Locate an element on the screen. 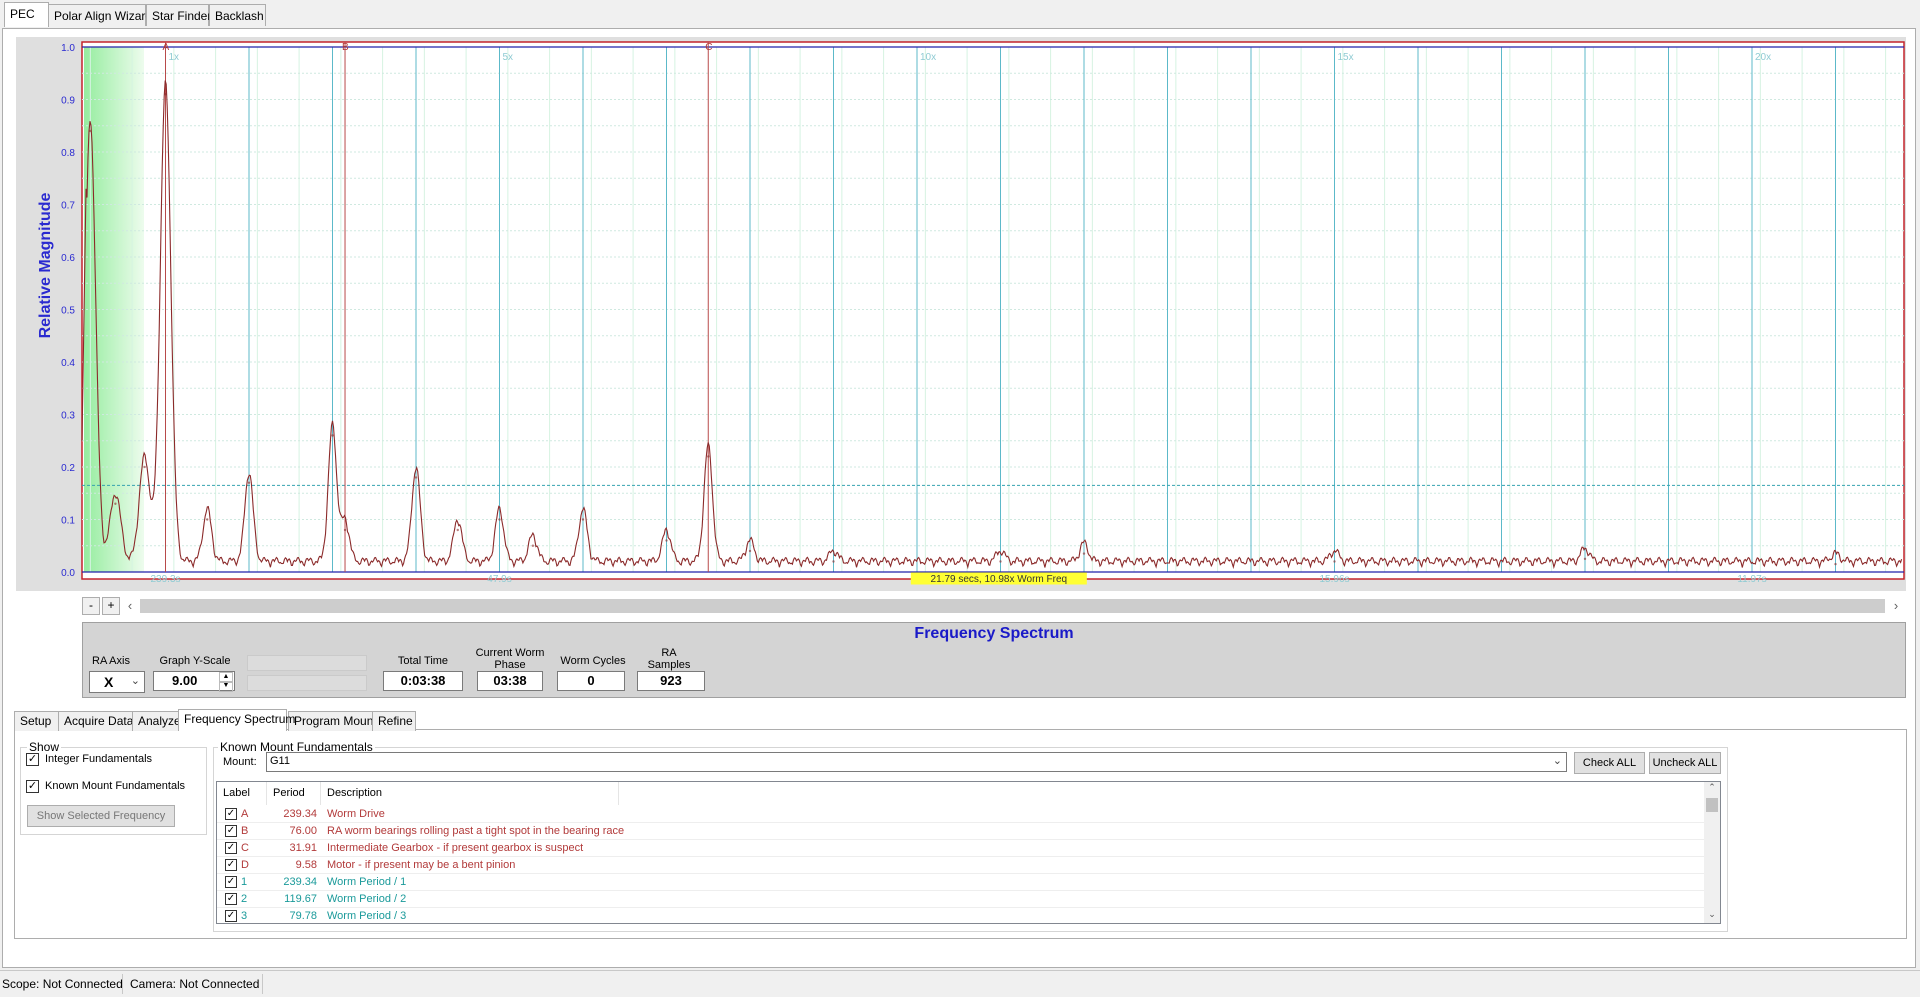  y-tick-label: 0.0 is located at coordinates (68, 573).